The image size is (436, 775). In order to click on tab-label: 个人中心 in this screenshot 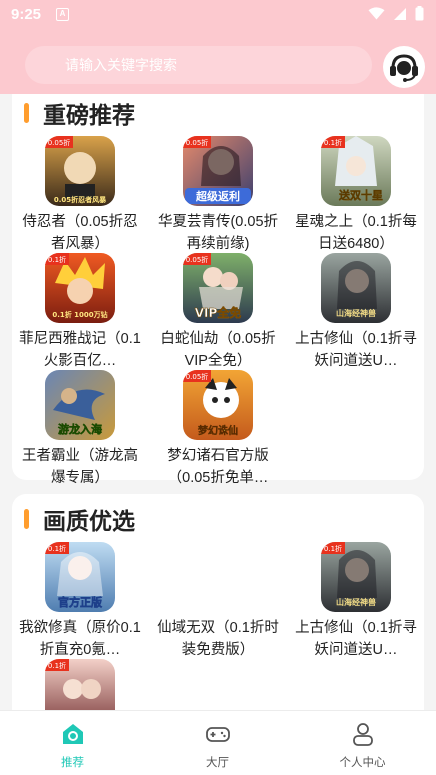, I will do `click(362, 763)`.